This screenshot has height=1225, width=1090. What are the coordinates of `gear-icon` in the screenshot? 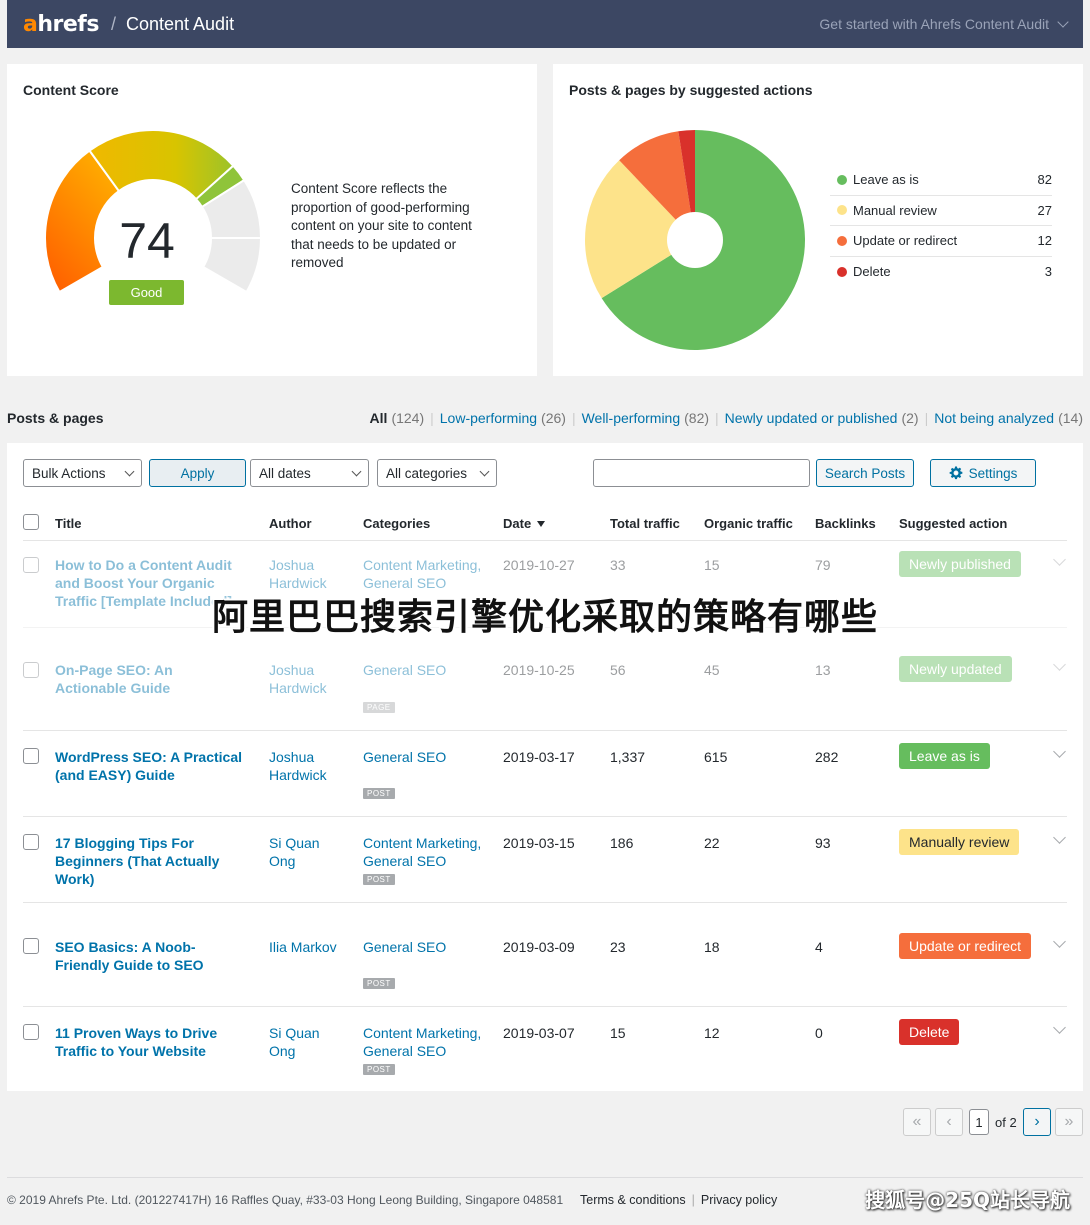 It's located at (955, 473).